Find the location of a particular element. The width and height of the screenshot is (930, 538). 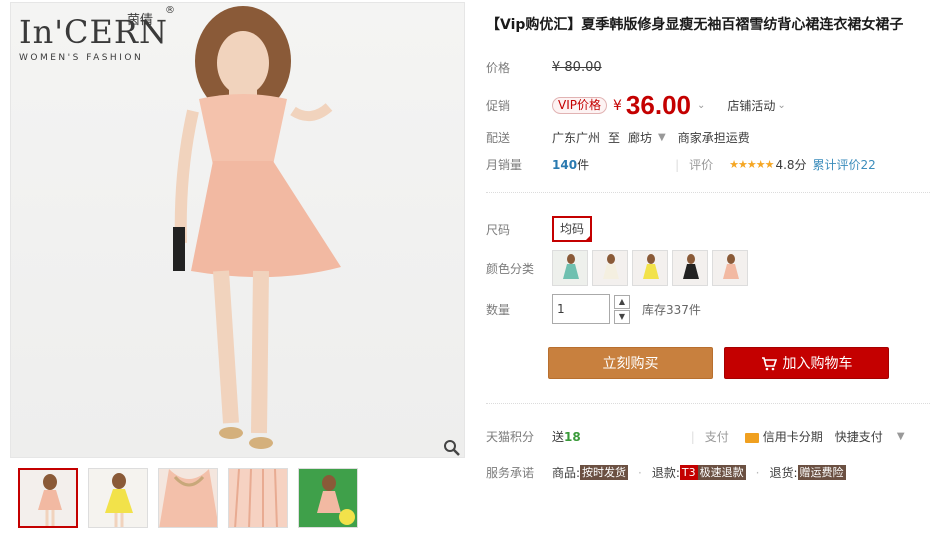

tmall-points-label: 天猫积分 is located at coordinates (510, 437).